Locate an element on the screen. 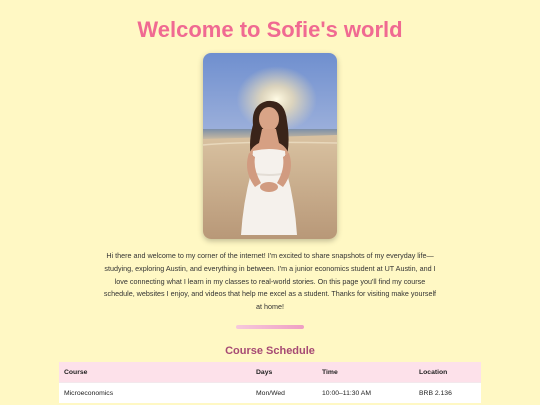 This screenshot has height=405, width=540. cell-days: Mon/Wed is located at coordinates (284, 392).